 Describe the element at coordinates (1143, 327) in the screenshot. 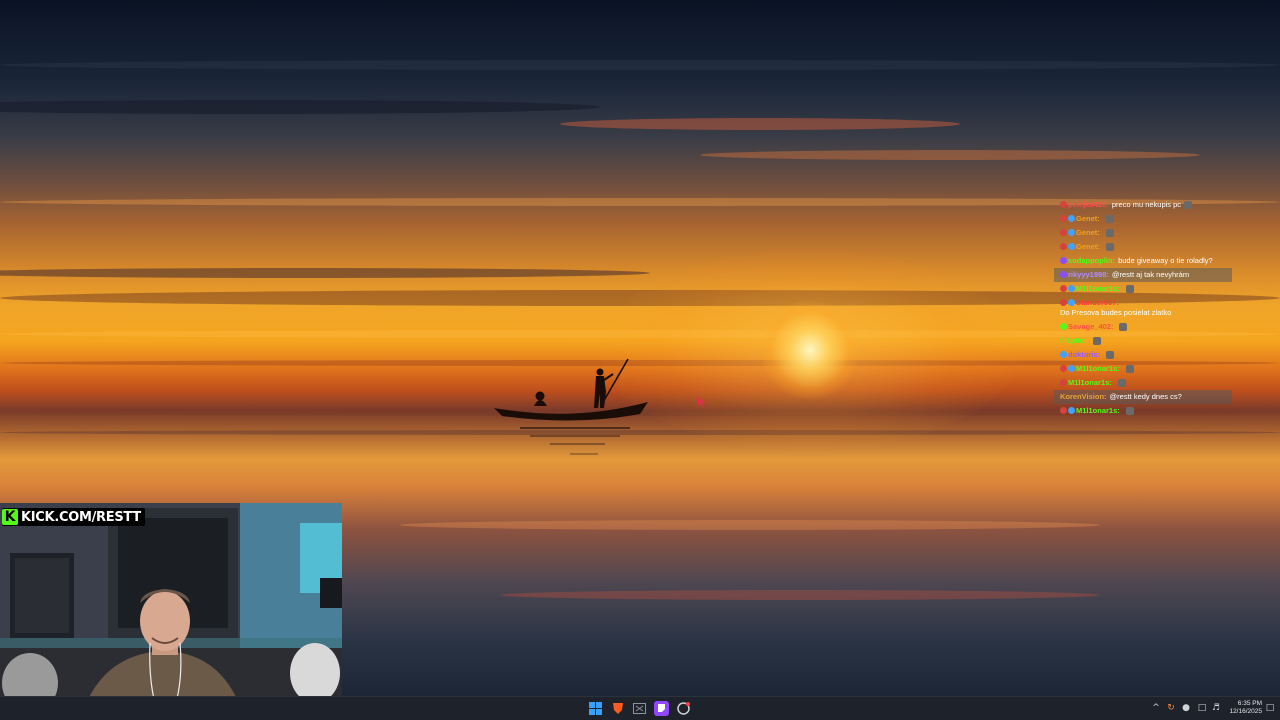

I see `chat-message: Savage_402:` at that location.